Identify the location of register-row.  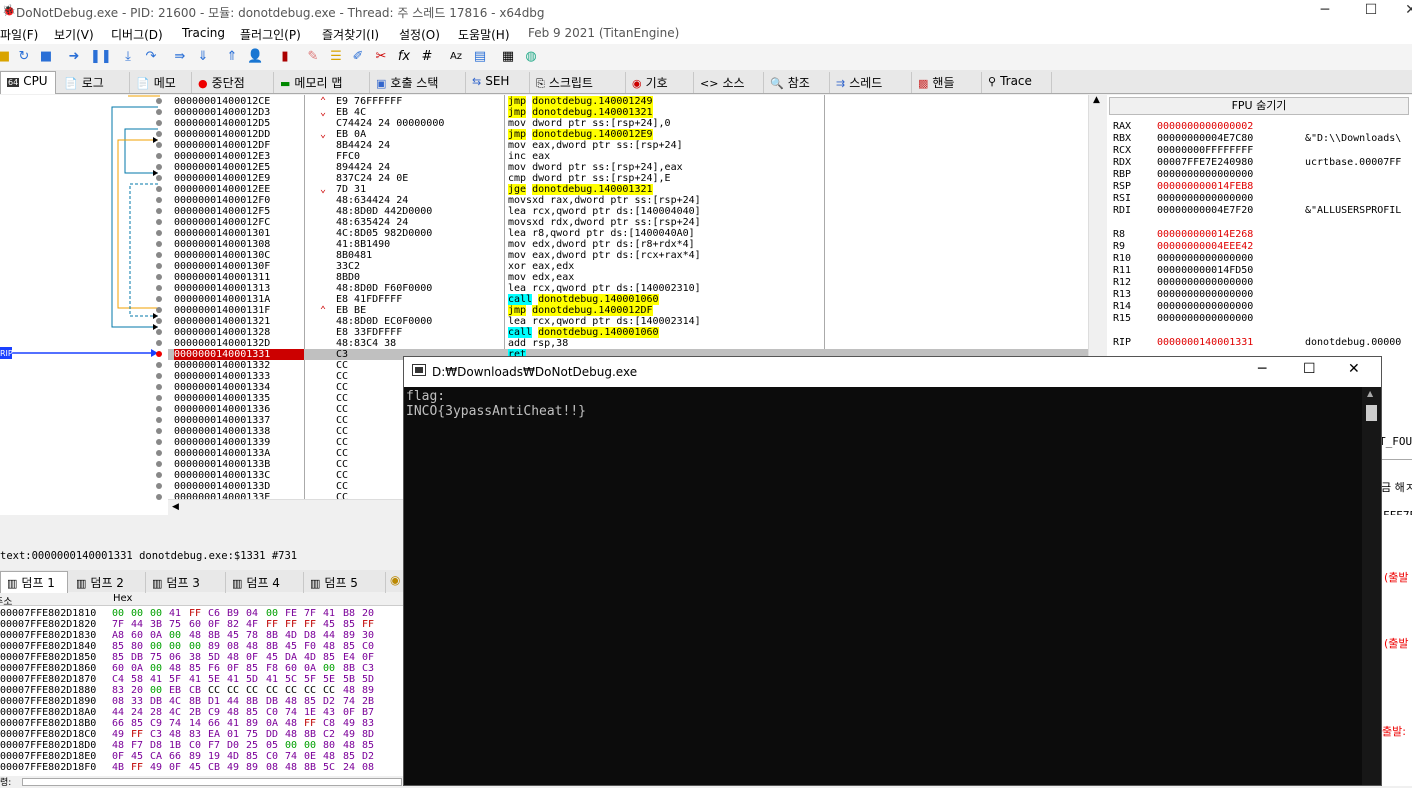
(1209, 331).